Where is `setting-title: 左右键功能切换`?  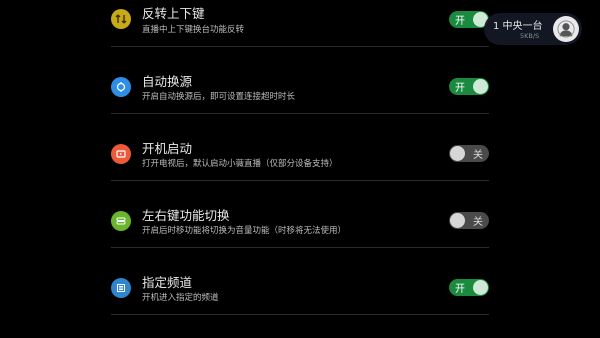
setting-title: 左右键功能切换 is located at coordinates (186, 215).